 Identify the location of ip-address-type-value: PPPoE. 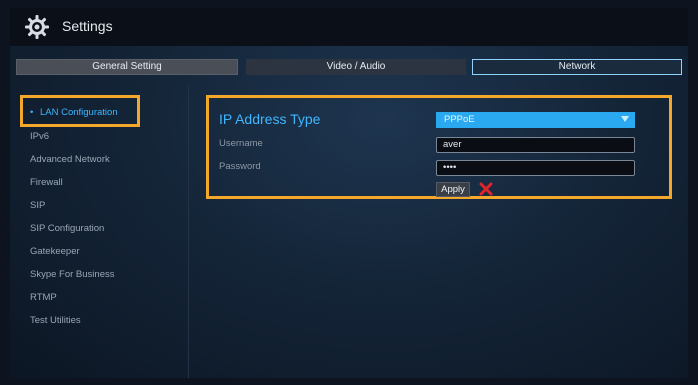
(459, 119).